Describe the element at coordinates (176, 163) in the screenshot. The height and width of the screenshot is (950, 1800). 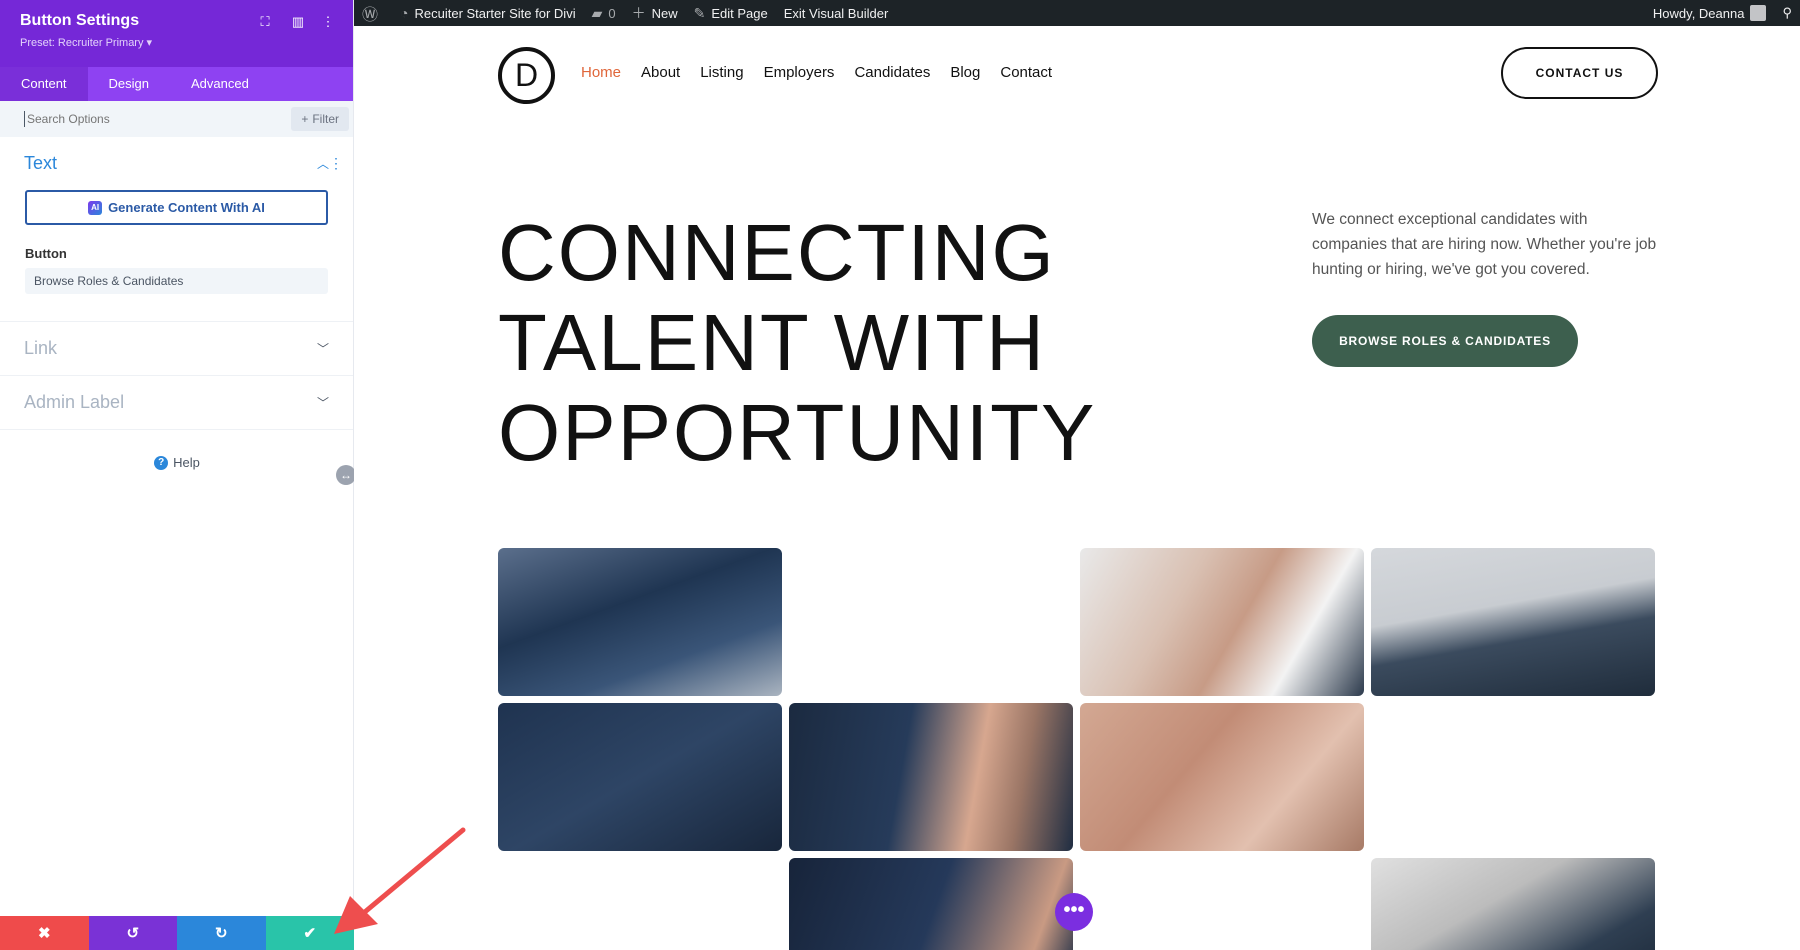
I see `text-section-toggle: Text ︿ ⋮` at that location.